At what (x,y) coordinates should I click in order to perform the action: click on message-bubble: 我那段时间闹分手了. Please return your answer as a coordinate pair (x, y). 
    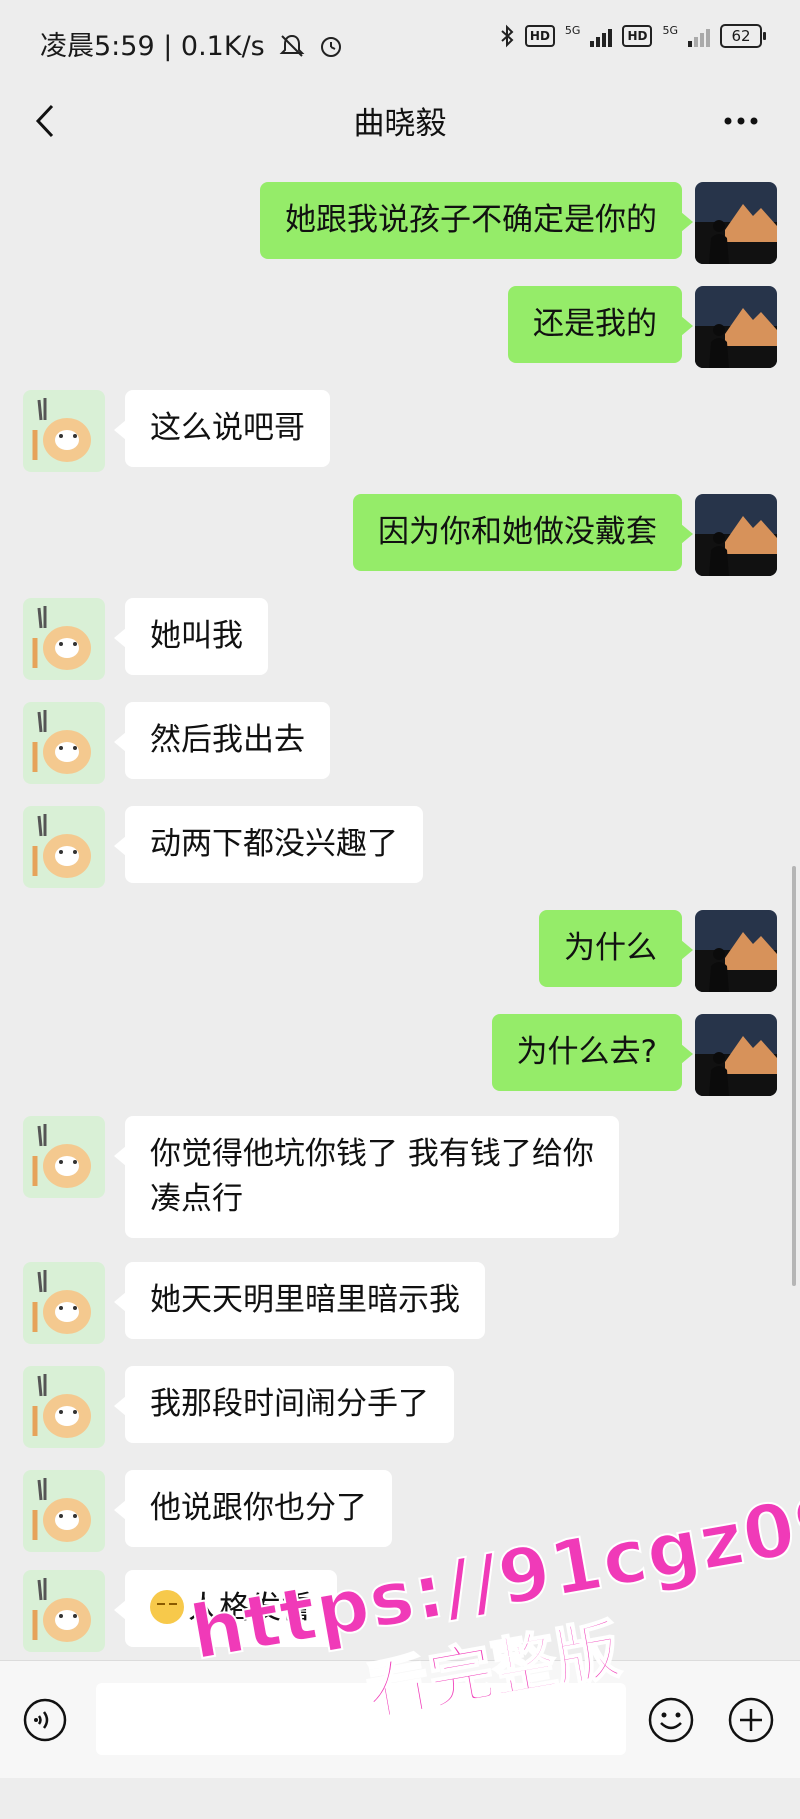
    Looking at the image, I should click on (284, 1404).